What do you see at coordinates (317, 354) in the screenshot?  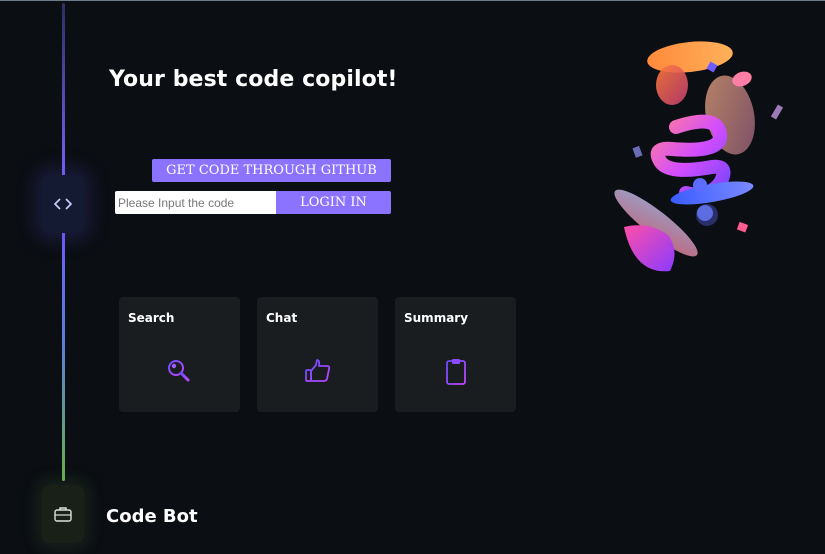 I see `feature-card-chat: Chat` at bounding box center [317, 354].